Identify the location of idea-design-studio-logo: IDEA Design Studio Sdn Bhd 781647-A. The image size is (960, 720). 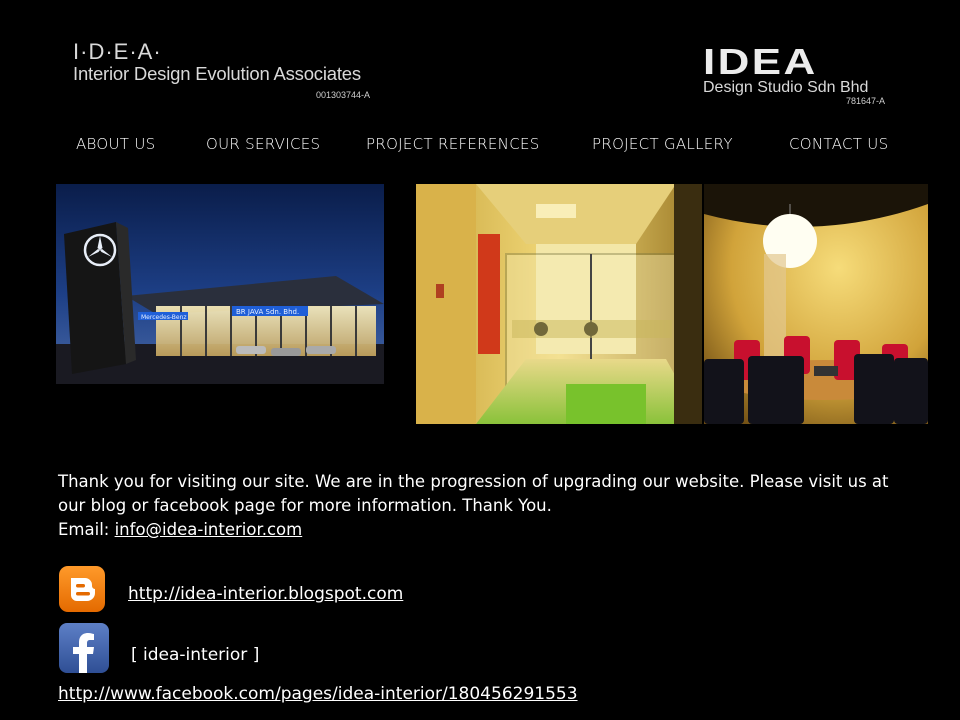
(798, 76).